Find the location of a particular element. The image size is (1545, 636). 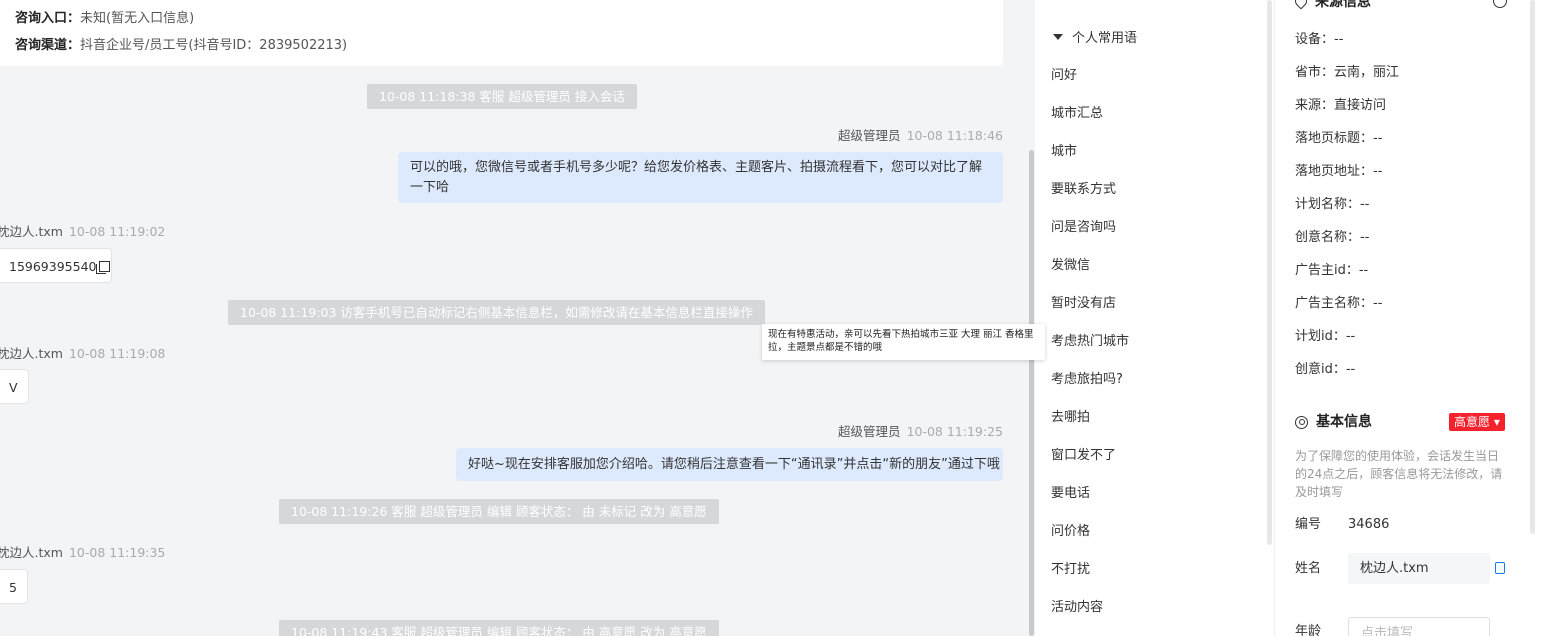

consult-entry-label: 咨询入口： is located at coordinates (48, 18).